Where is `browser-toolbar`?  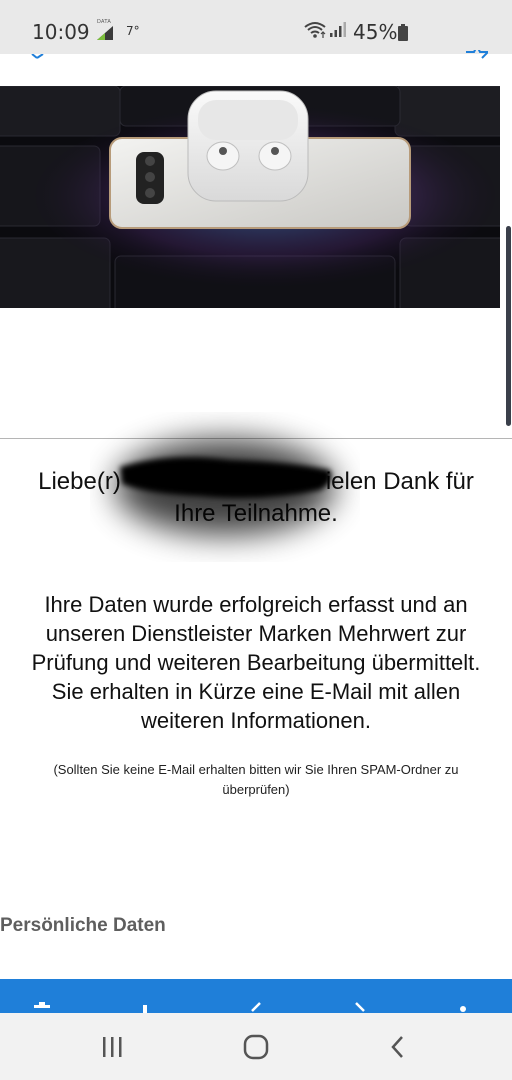
browser-toolbar is located at coordinates (256, 996).